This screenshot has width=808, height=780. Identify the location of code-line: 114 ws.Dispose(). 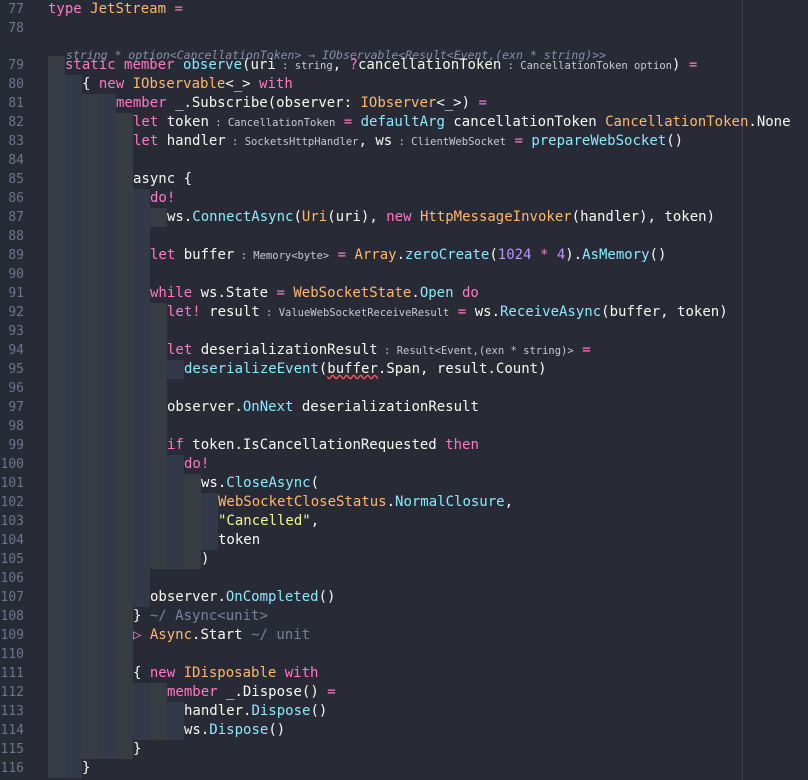
(404, 730).